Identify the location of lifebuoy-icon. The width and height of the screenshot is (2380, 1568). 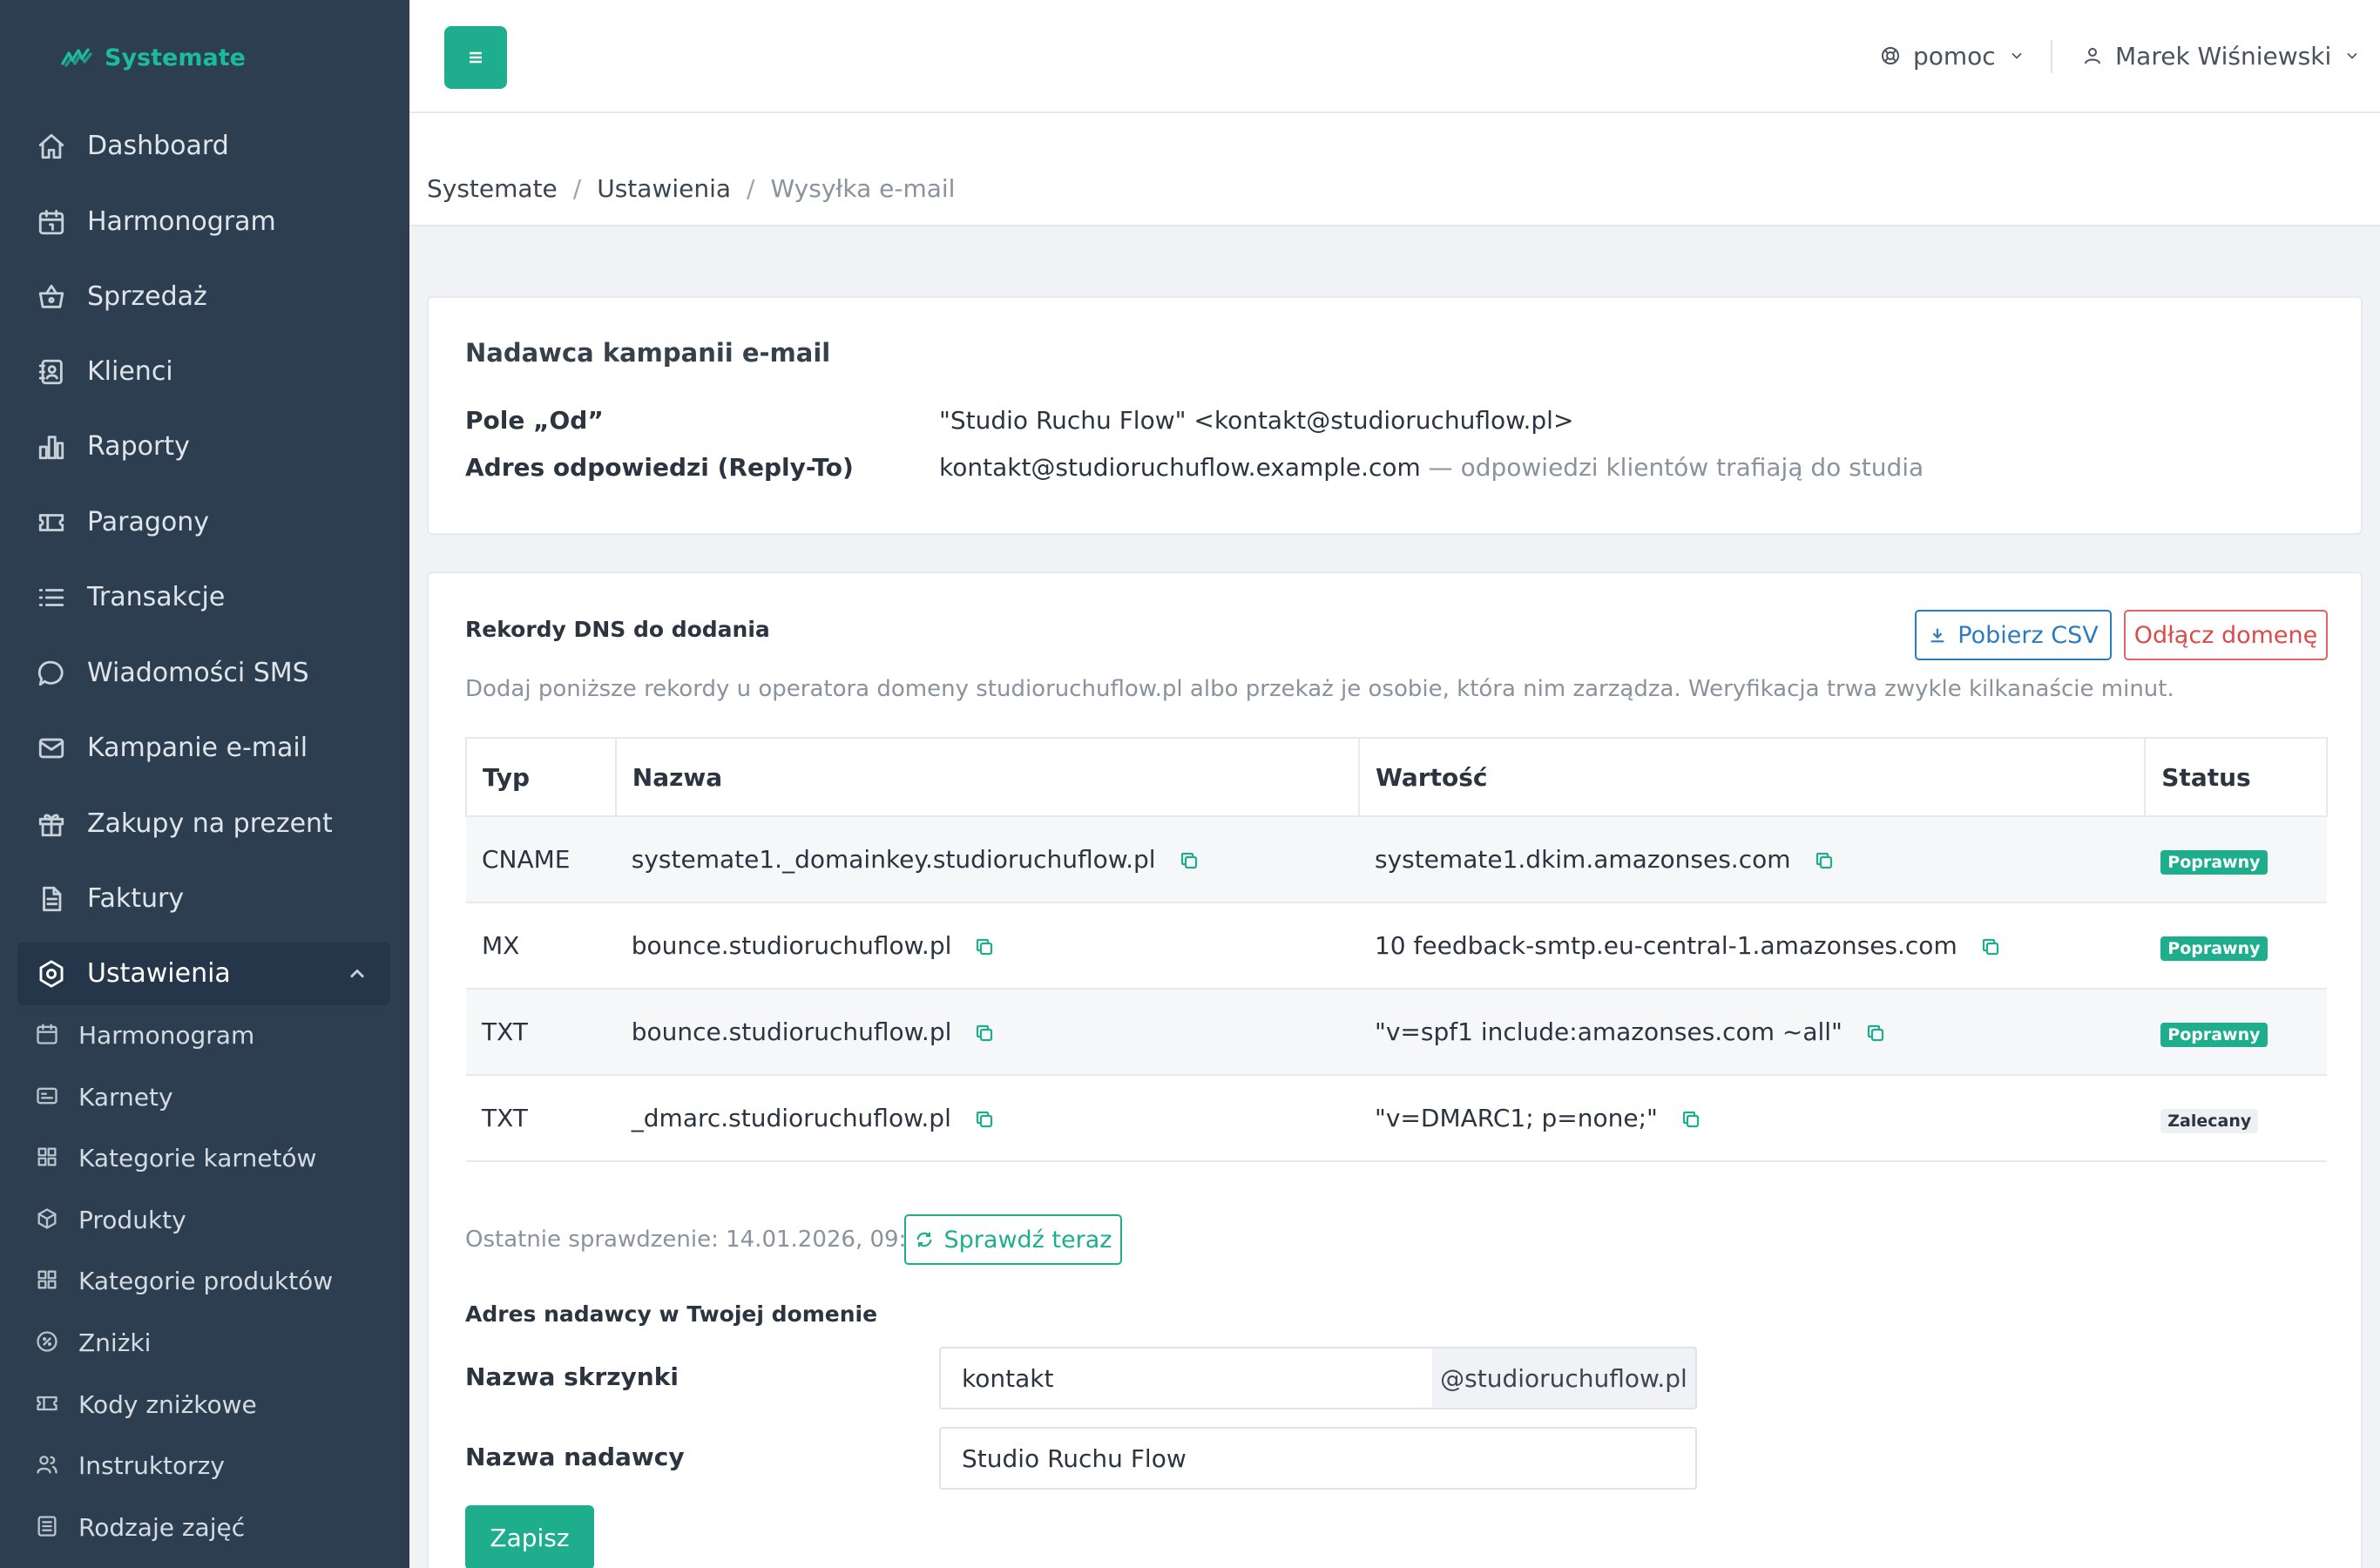
(1890, 56).